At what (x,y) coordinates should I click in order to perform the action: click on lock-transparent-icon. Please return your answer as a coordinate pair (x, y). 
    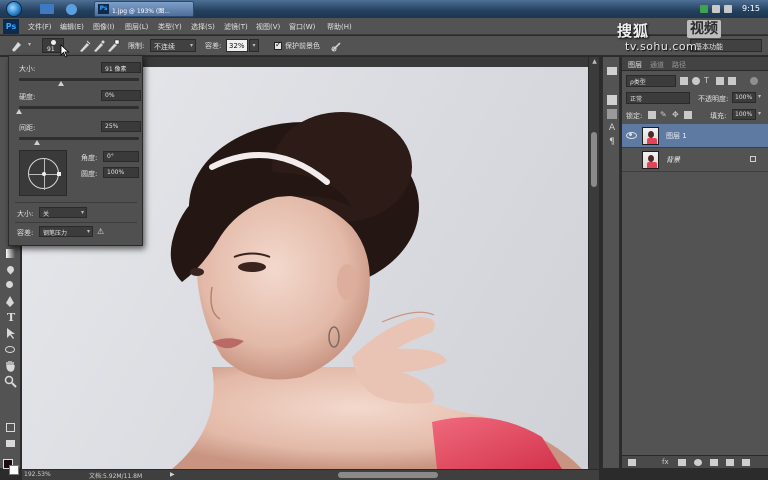
    Looking at the image, I should click on (652, 115).